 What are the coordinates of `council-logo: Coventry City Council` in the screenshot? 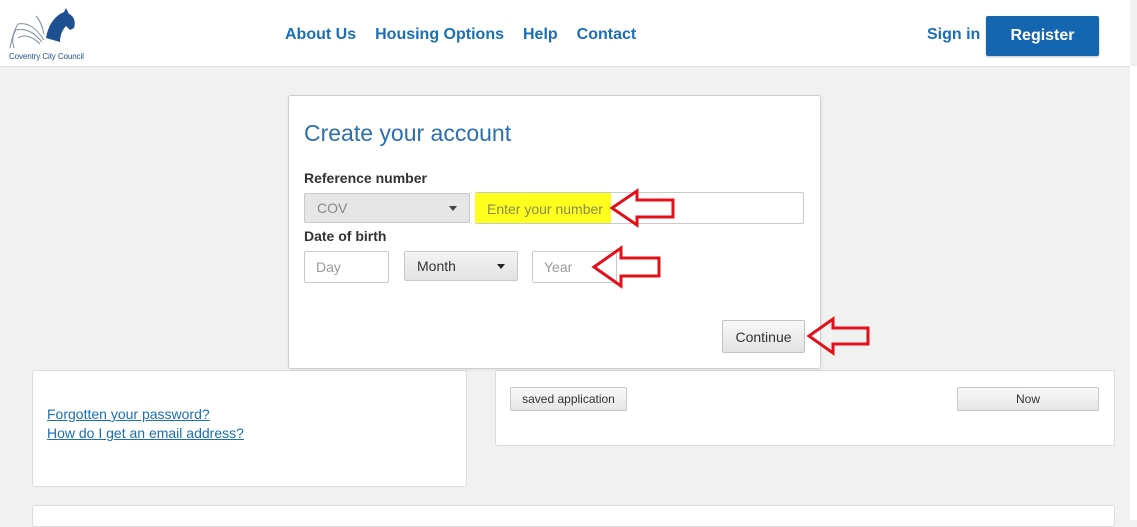 It's located at (52, 36).